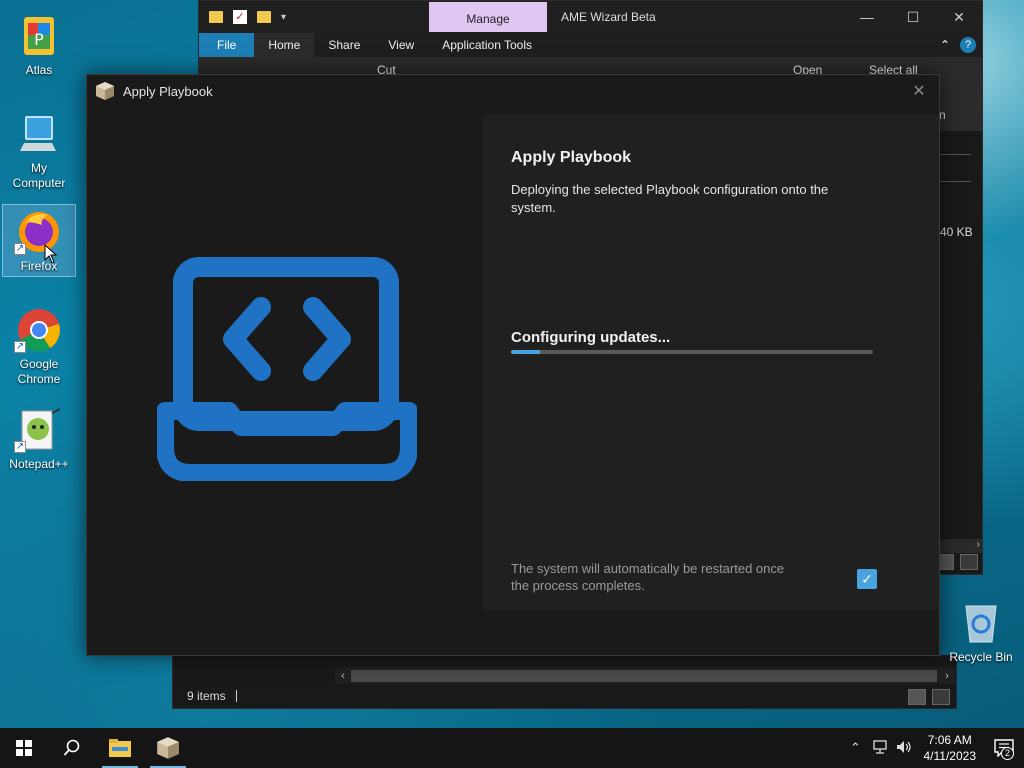  I want to click on desktop-icon-atlas: P Atlas, so click(39, 44).